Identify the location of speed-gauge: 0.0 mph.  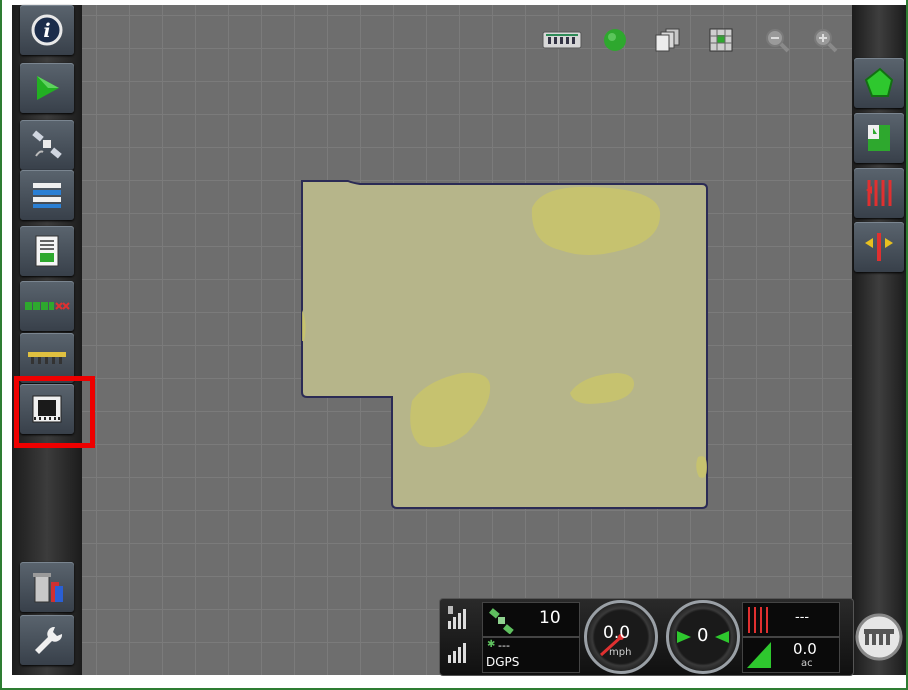
(621, 637).